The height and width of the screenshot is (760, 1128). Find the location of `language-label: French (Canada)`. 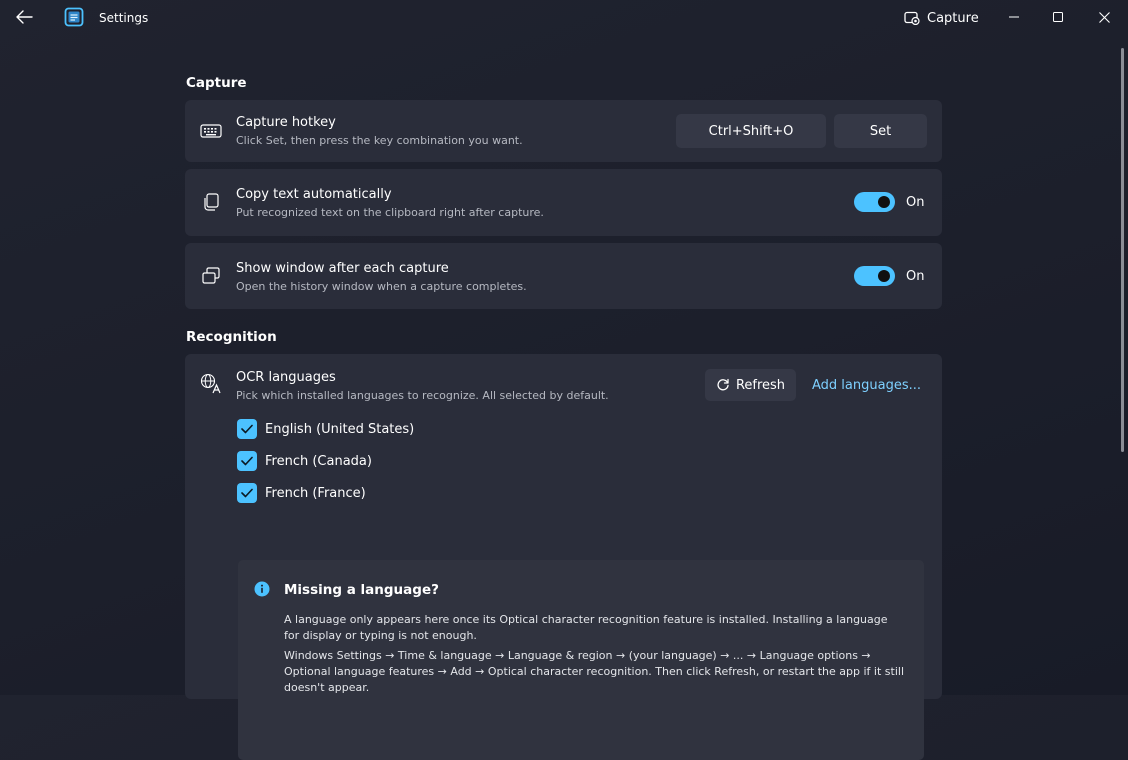

language-label: French (Canada) is located at coordinates (318, 461).